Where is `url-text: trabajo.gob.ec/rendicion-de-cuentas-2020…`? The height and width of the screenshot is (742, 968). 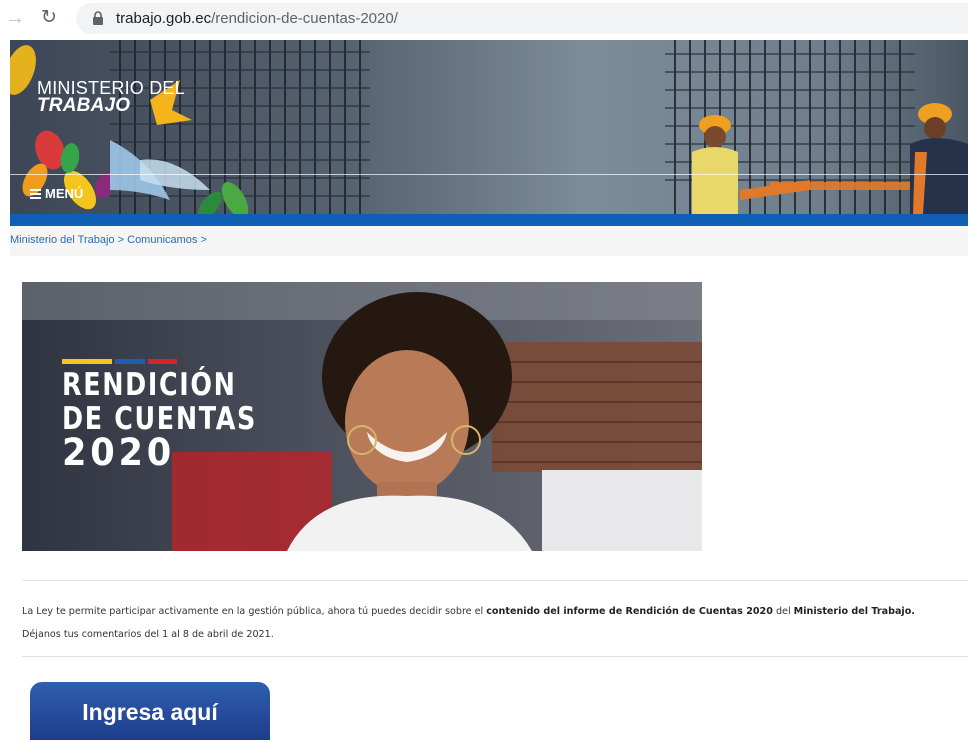
url-text: trabajo.gob.ec/rendicion-de-cuentas-2020… is located at coordinates (257, 18).